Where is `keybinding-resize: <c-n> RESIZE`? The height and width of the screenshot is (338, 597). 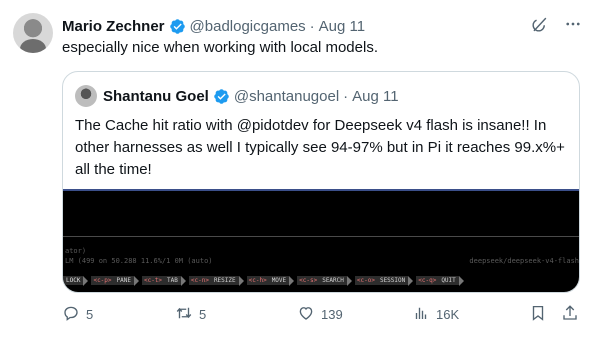 keybinding-resize: <c-n> RESIZE is located at coordinates (216, 280).